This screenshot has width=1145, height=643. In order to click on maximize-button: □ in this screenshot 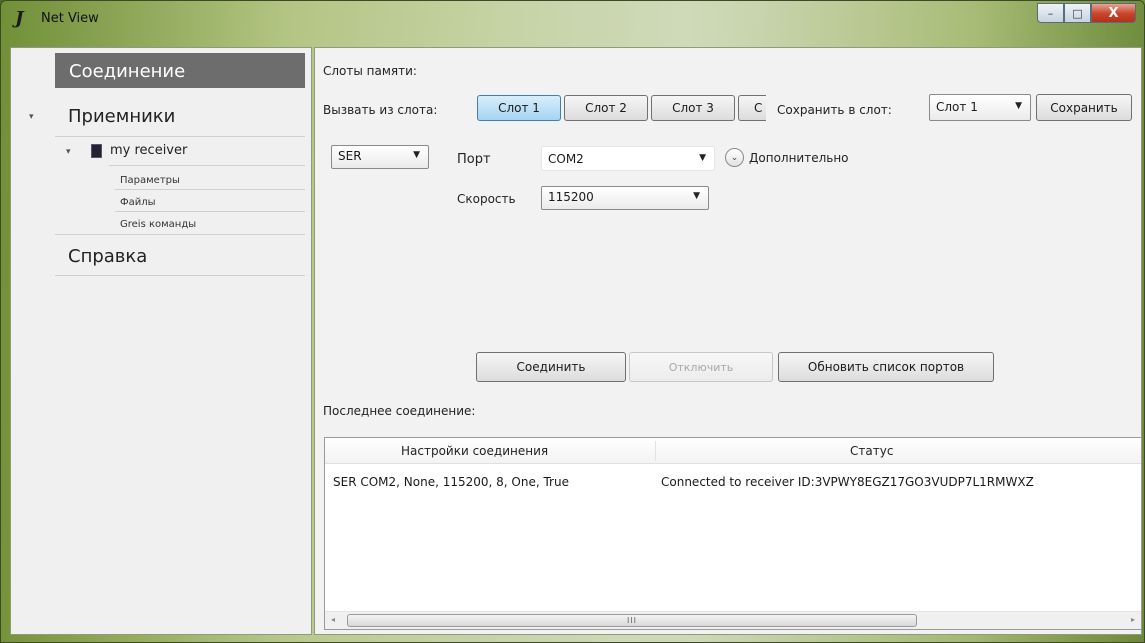, I will do `click(1077, 13)`.